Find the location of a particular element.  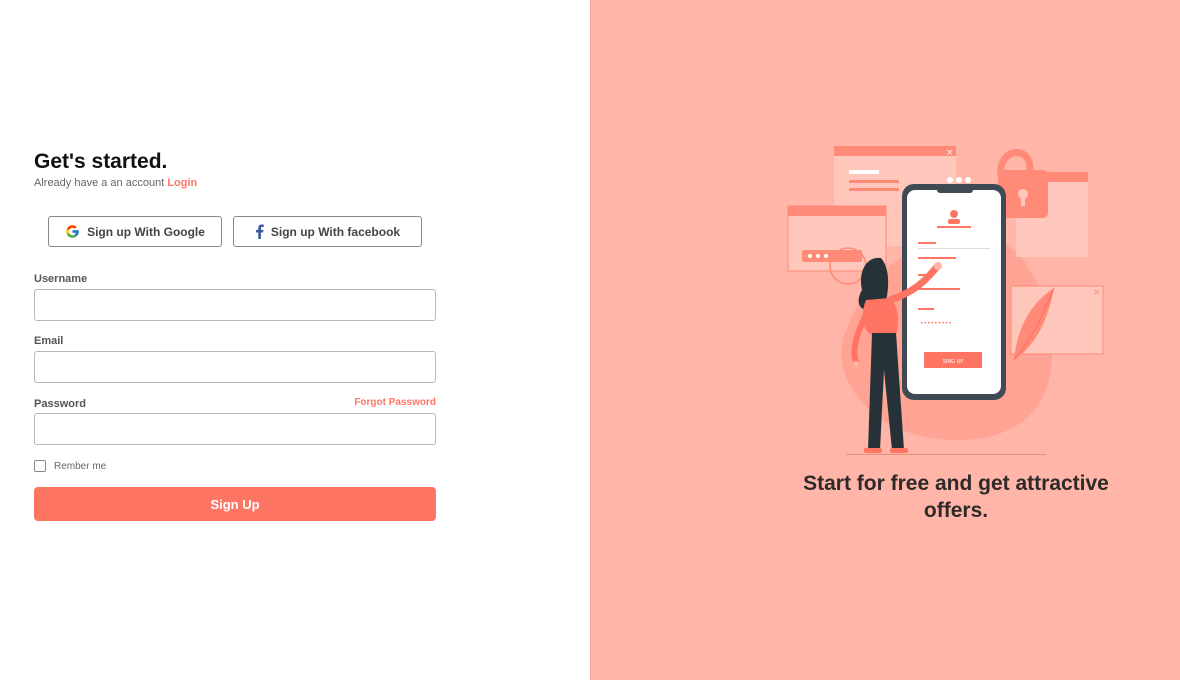

login-prompt: Already have a an account Login is located at coordinates (115, 183).